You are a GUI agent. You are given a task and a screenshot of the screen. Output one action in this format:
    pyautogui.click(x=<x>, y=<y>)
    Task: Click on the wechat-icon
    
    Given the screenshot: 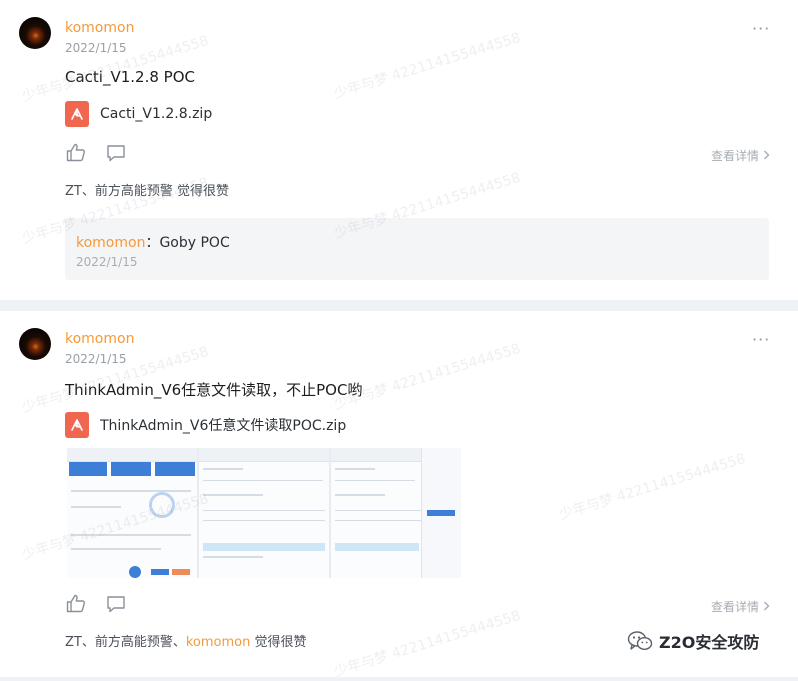 What is the action you would take?
    pyautogui.click(x=640, y=641)
    